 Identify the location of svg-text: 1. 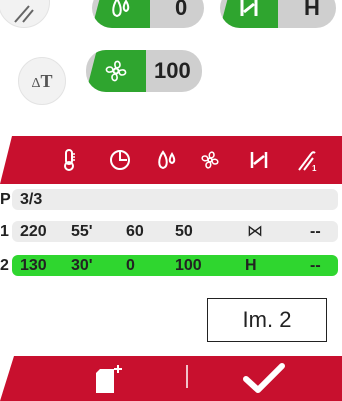
(314, 168).